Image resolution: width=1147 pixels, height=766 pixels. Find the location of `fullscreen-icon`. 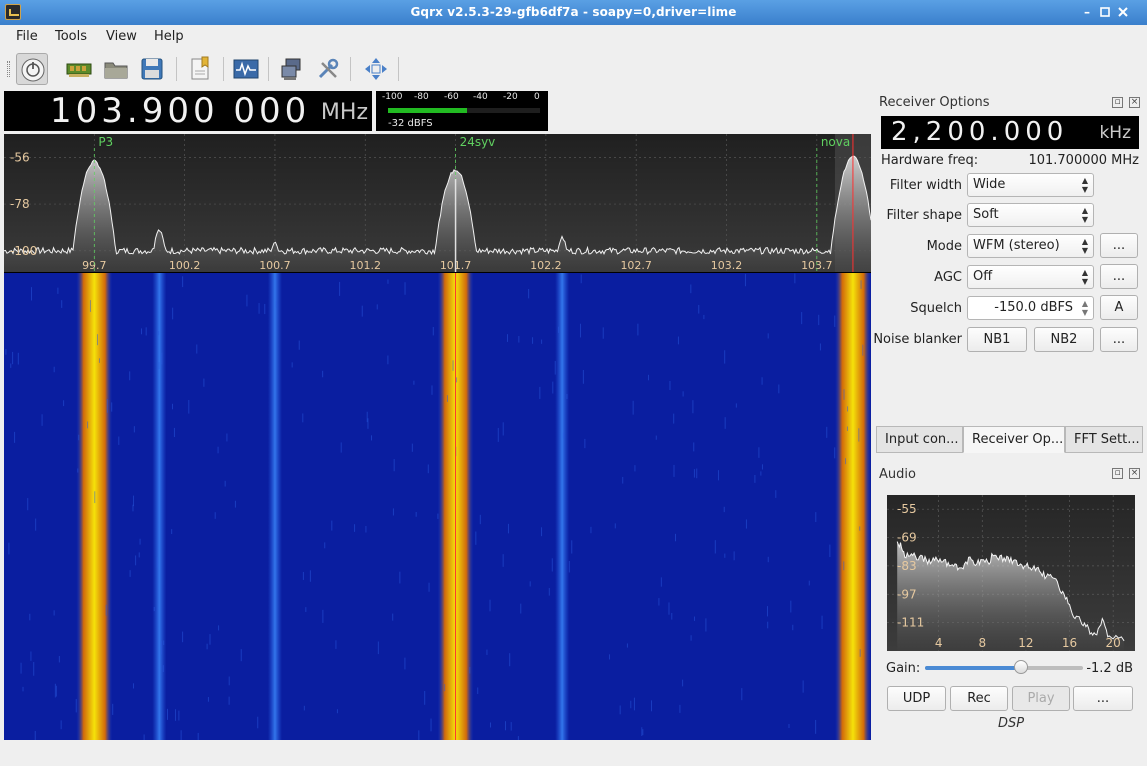

fullscreen-icon is located at coordinates (376, 69).